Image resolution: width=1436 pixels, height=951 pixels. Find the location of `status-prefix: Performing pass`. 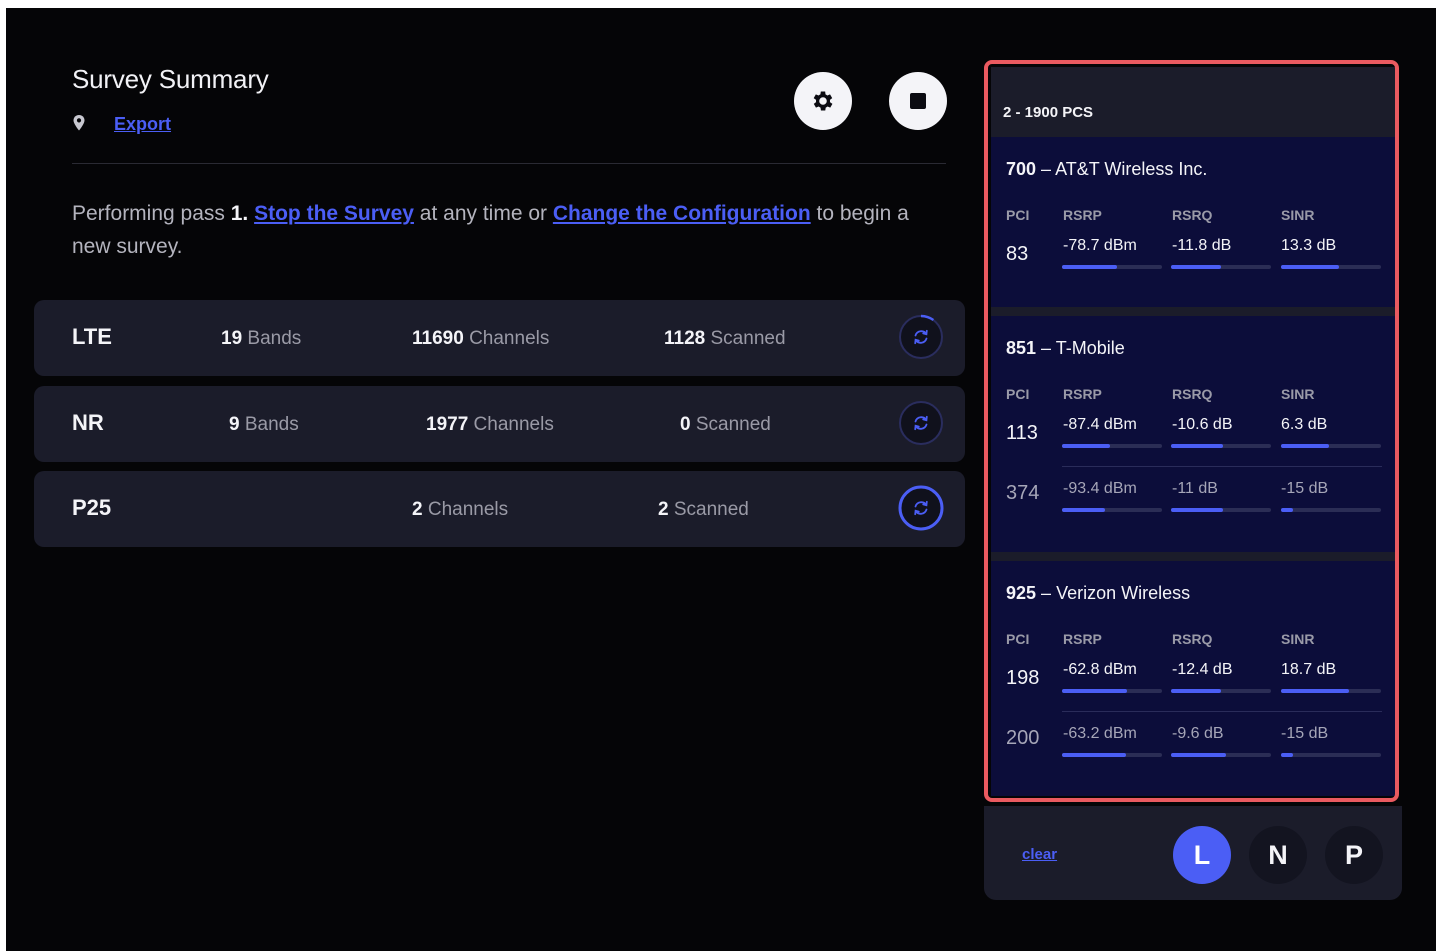

status-prefix: Performing pass is located at coordinates (151, 213).